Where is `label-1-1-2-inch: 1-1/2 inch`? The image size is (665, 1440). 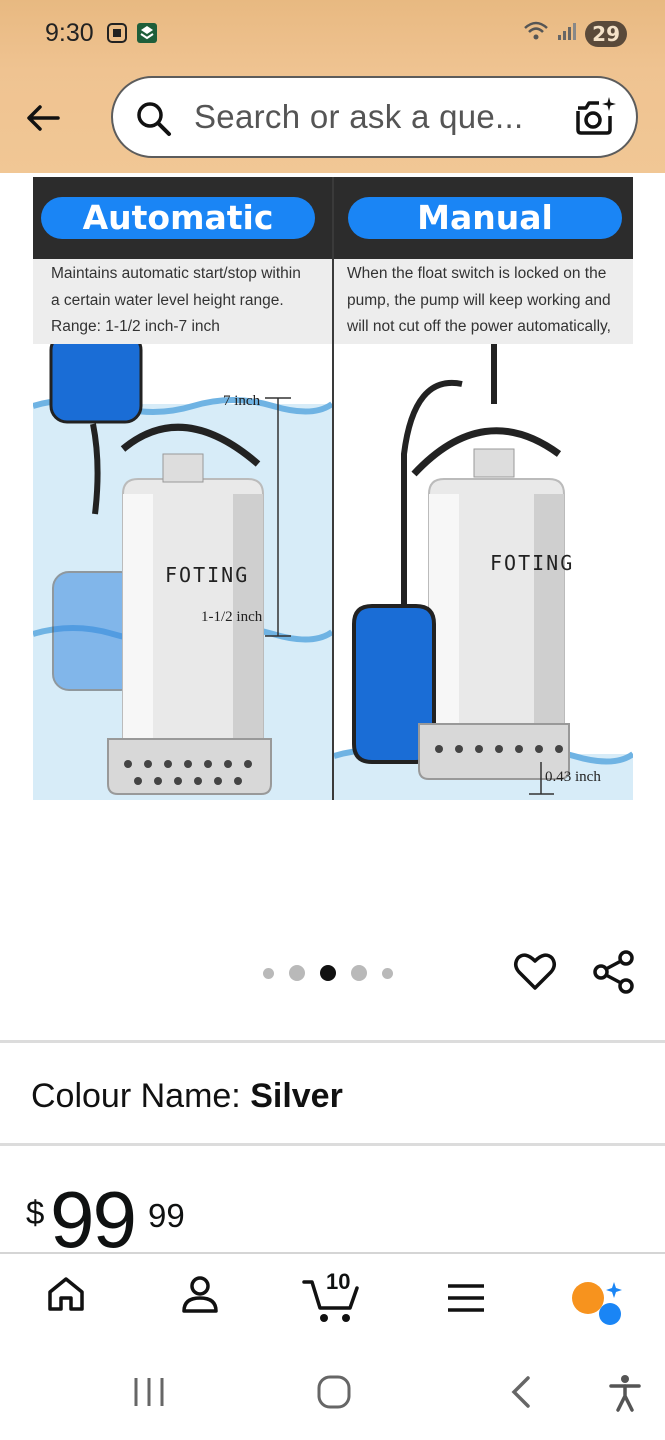 label-1-1-2-inch: 1-1/2 inch is located at coordinates (232, 617).